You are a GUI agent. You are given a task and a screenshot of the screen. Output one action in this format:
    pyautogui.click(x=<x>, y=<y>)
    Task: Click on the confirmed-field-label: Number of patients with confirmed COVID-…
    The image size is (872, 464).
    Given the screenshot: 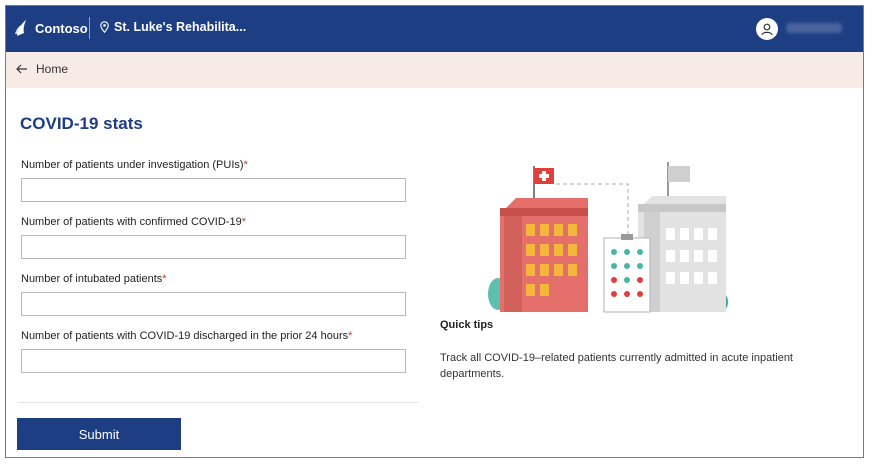 What is the action you would take?
    pyautogui.click(x=133, y=222)
    